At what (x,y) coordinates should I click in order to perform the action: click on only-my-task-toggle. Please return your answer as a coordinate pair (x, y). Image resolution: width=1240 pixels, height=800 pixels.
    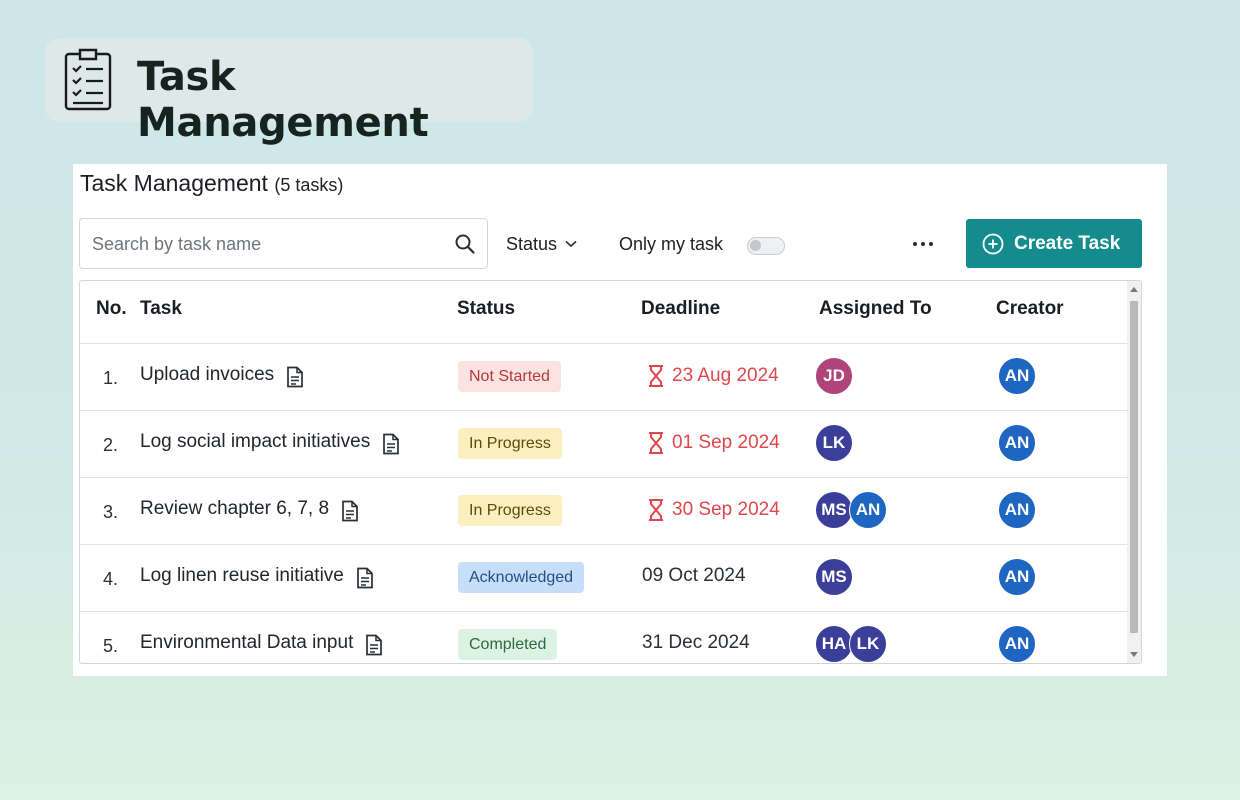
    Looking at the image, I should click on (766, 246).